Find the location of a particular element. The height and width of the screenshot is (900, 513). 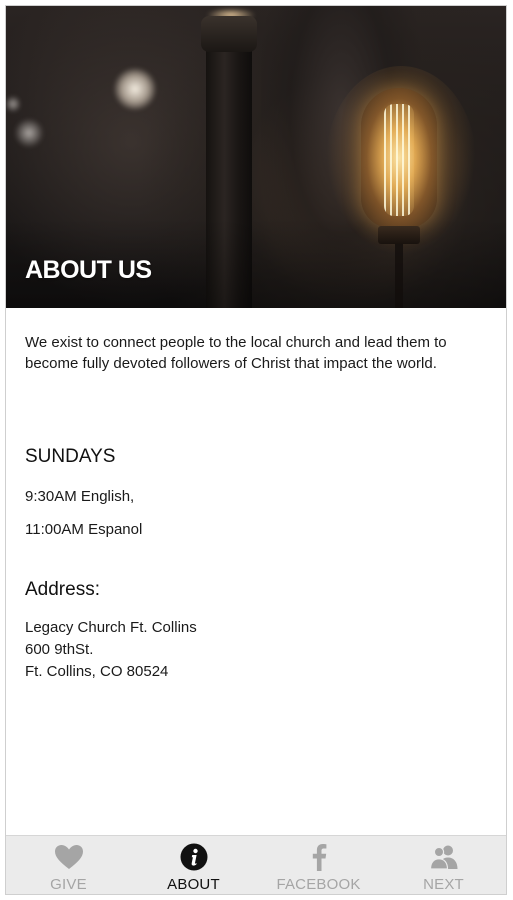

tab-label: NEXT is located at coordinates (443, 884).